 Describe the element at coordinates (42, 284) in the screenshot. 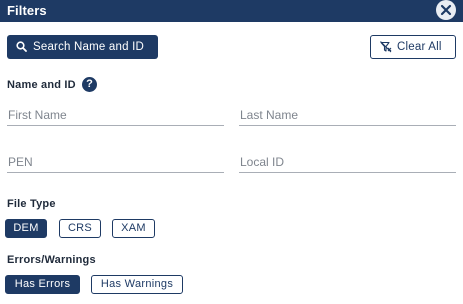

I see `errors-chip-has-errors: Has Errors` at that location.